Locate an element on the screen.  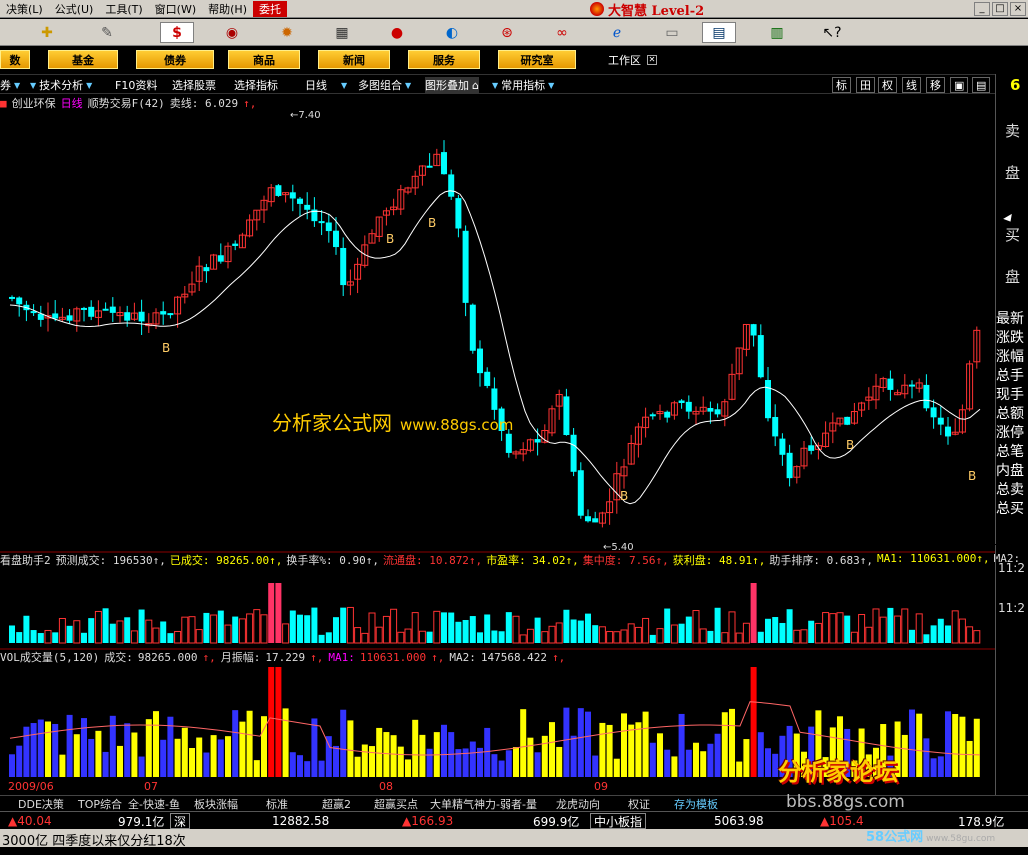
site-name: 58公式网 is located at coordinates (895, 837).